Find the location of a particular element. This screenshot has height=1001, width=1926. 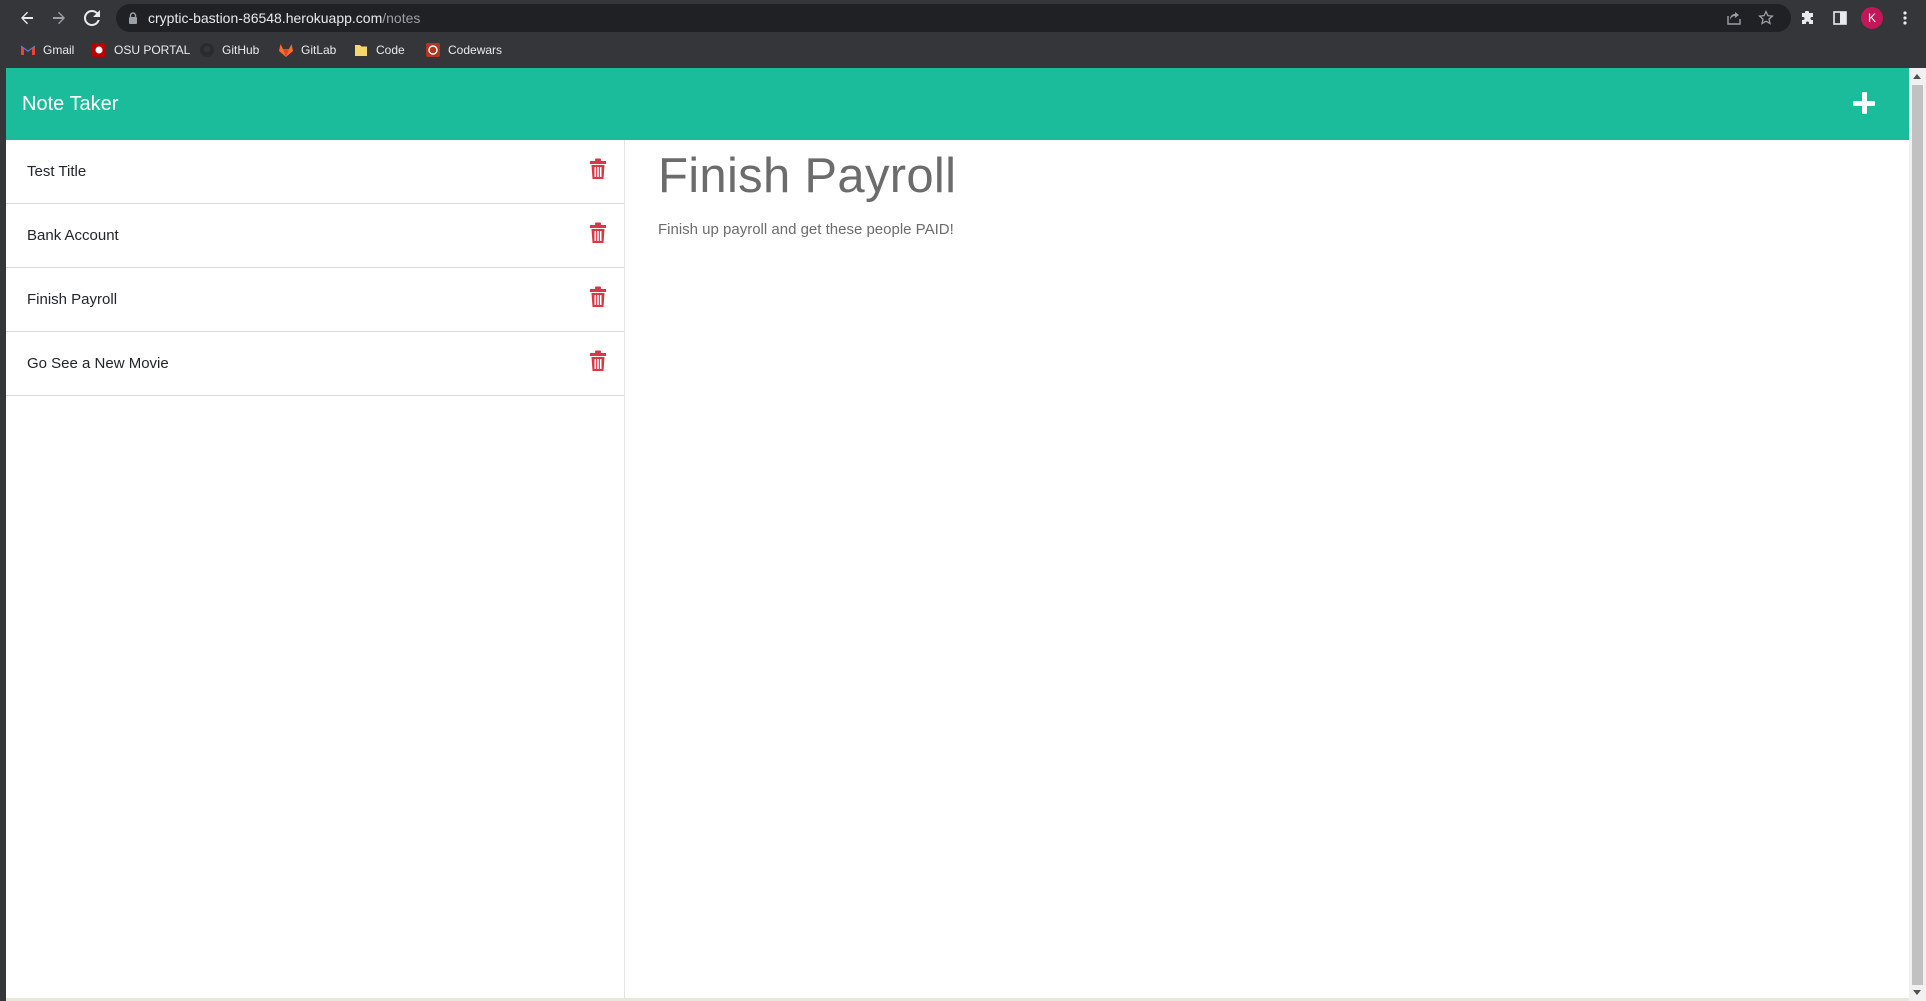

note-title-input: Finish Payroll is located at coordinates (807, 176).